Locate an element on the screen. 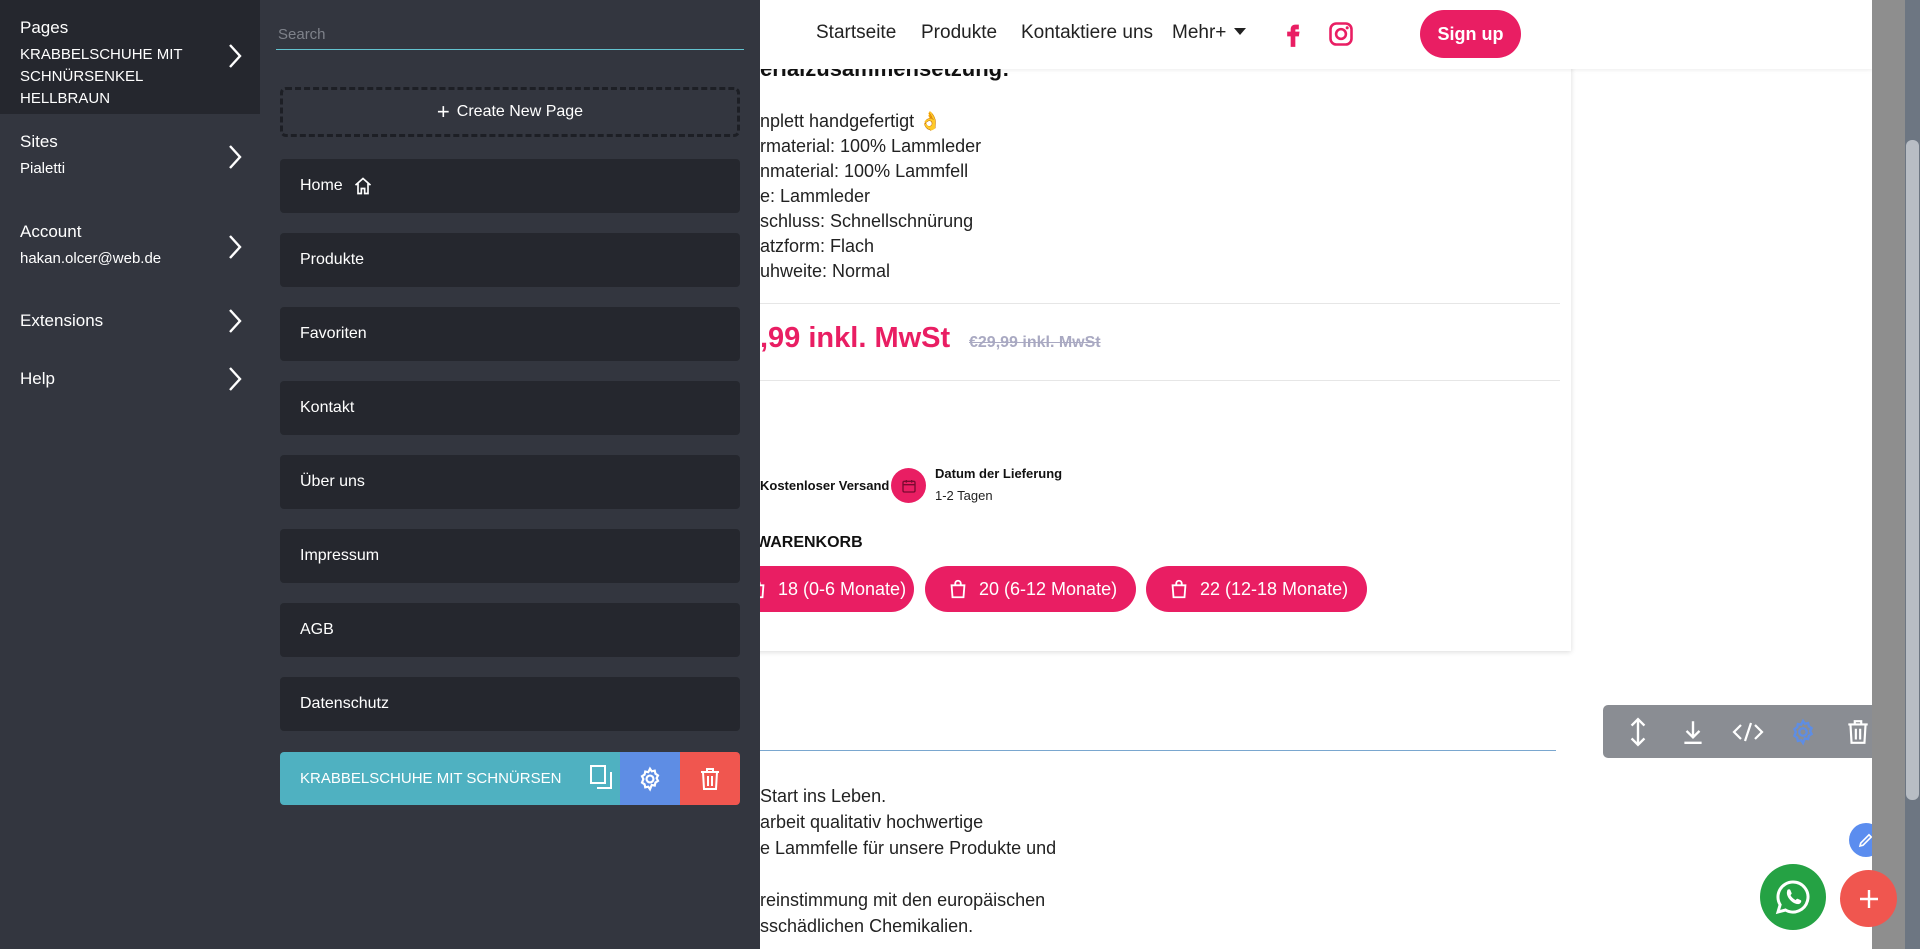 This screenshot has height=949, width=1920. page-item-produkte: Produkte is located at coordinates (510, 260).